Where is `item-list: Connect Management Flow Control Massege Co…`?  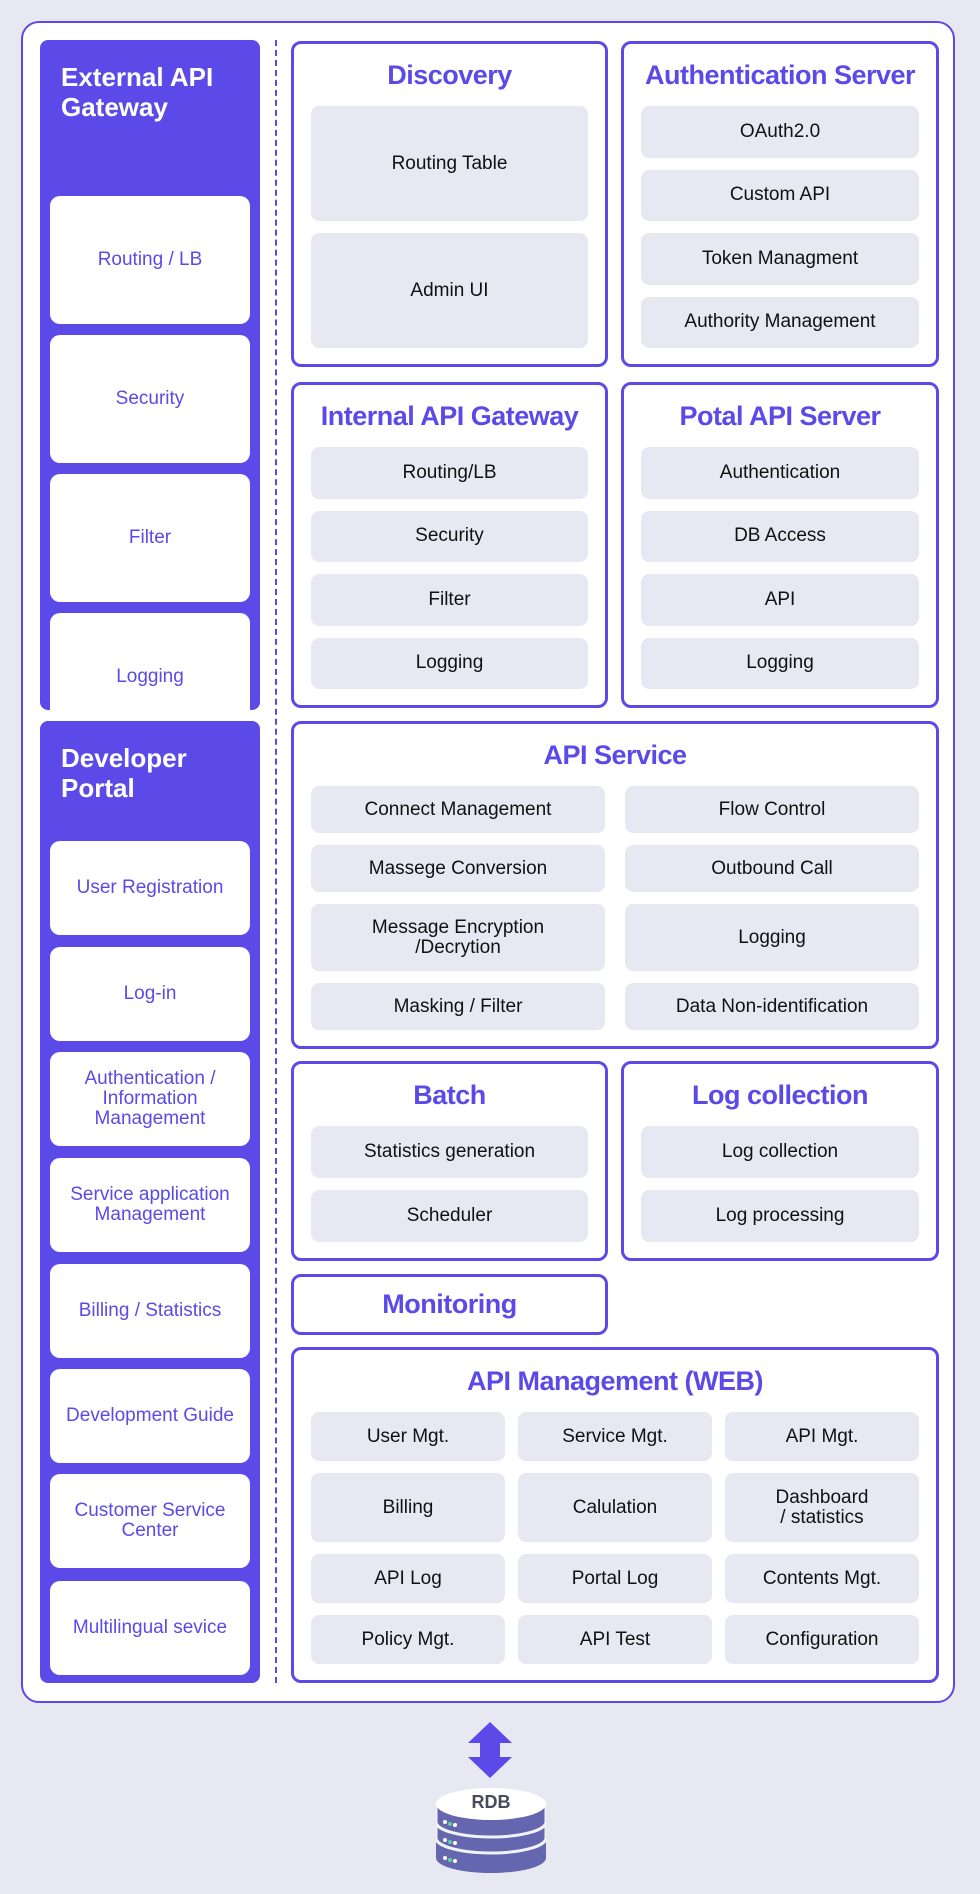 item-list: Connect Management Flow Control Massege Co… is located at coordinates (615, 908).